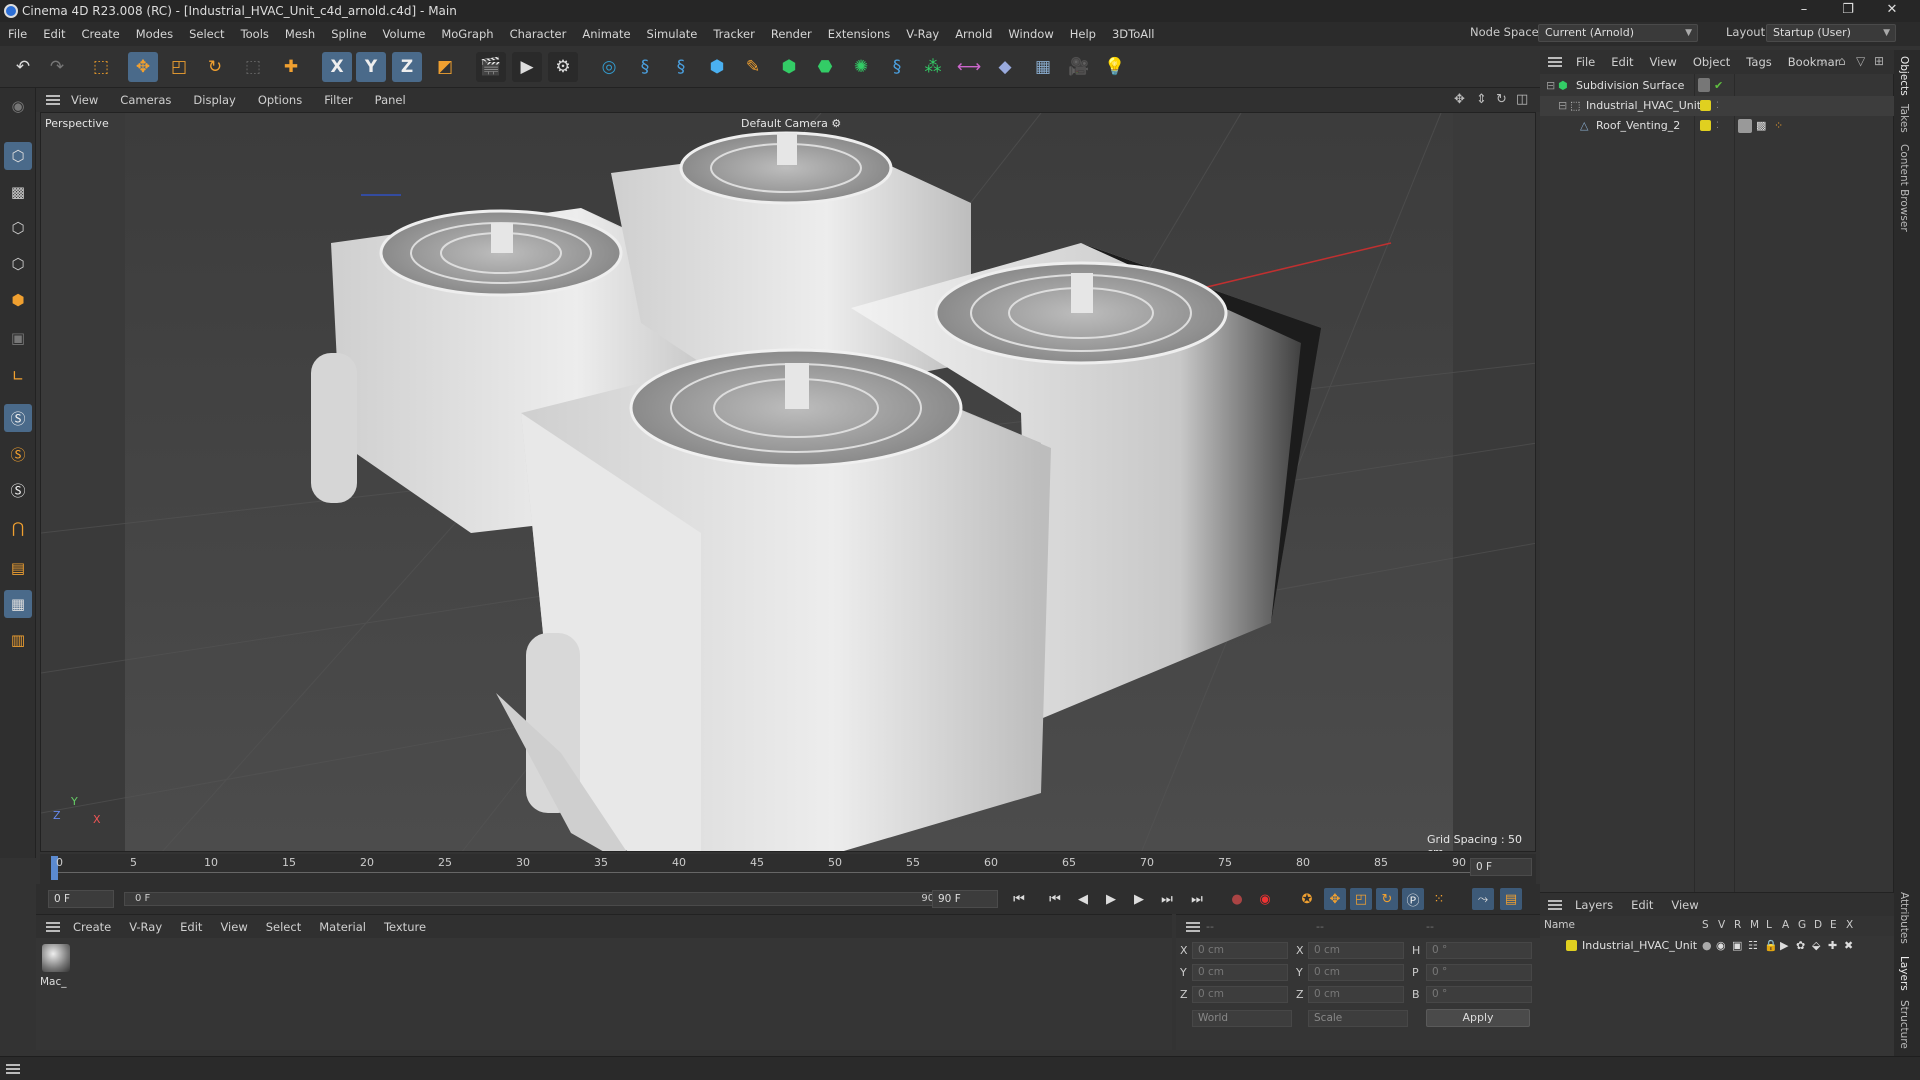 This screenshot has height=1080, width=1920. What do you see at coordinates (1240, 950) in the screenshot?
I see `coord-pos-x-field: 0 cm` at bounding box center [1240, 950].